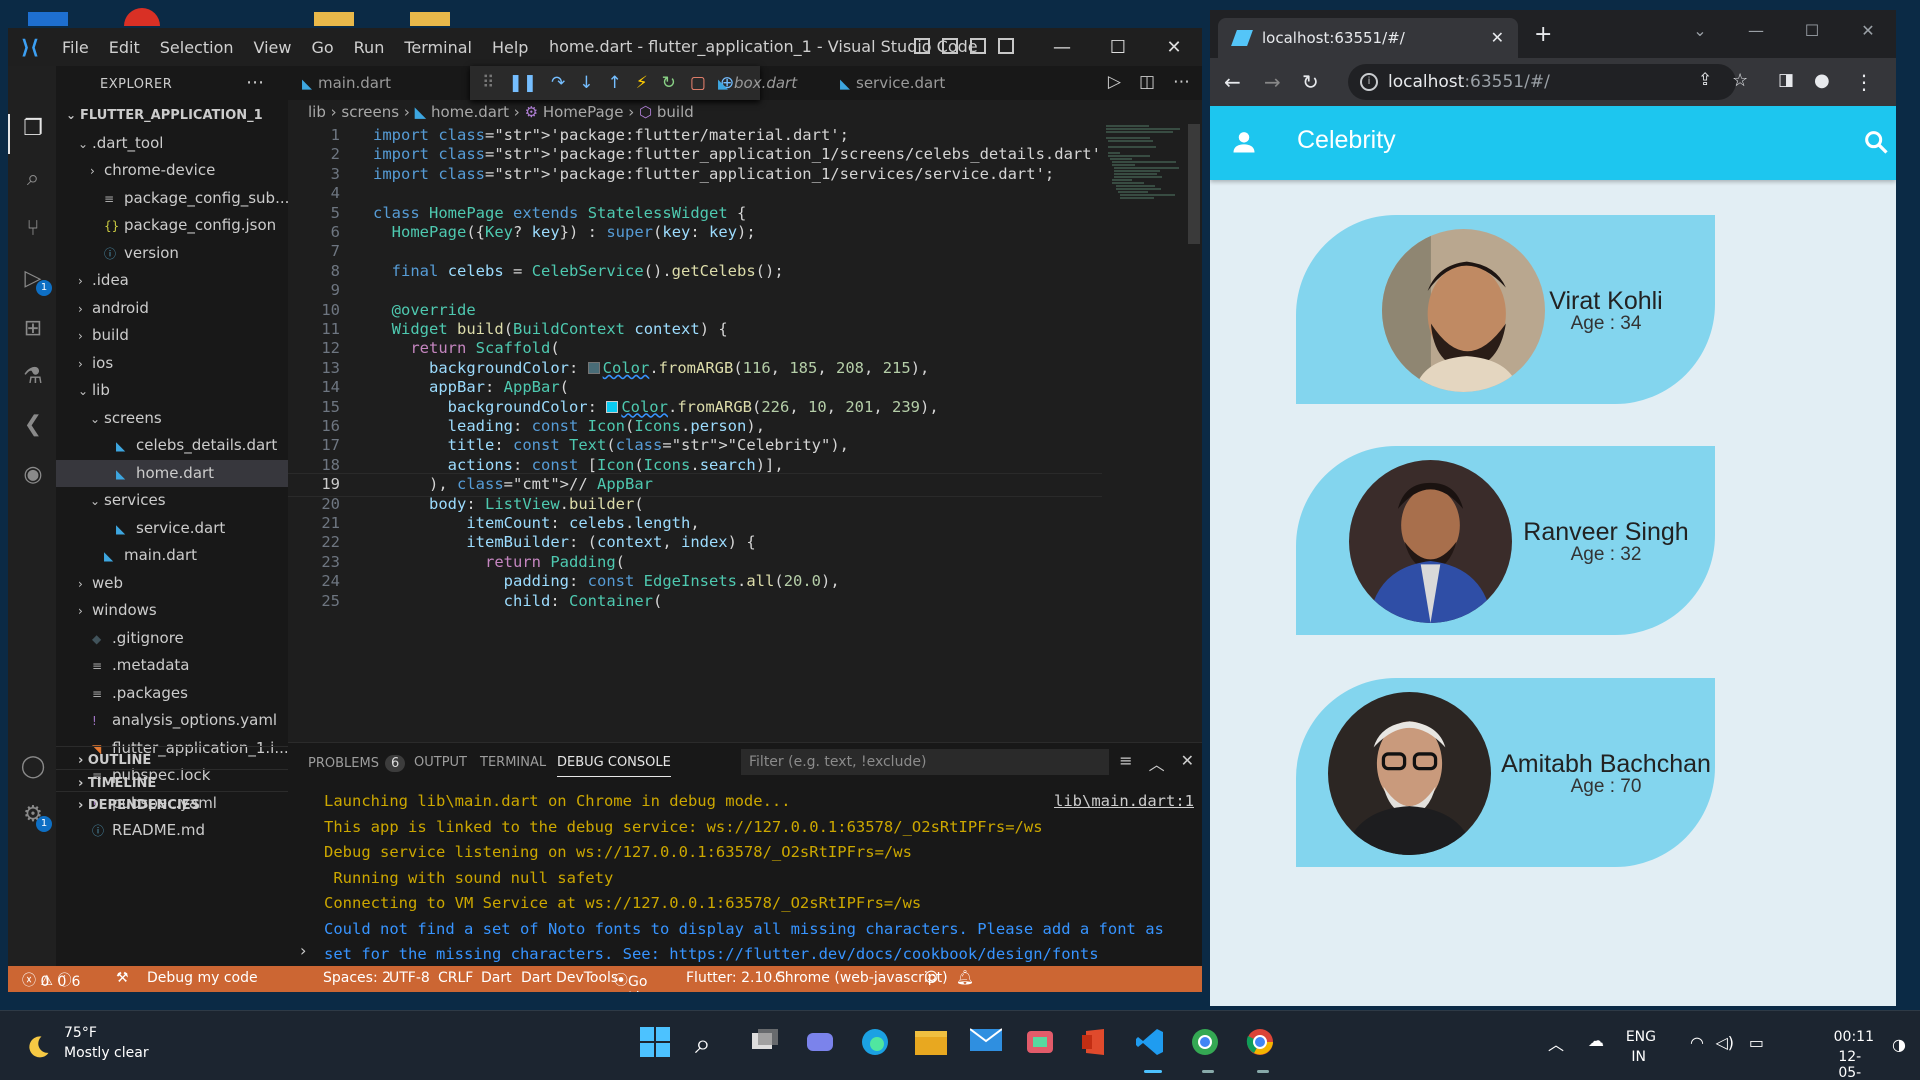 The width and height of the screenshot is (1920, 1080). I want to click on search-icon: ⌕, so click(713, 1045).